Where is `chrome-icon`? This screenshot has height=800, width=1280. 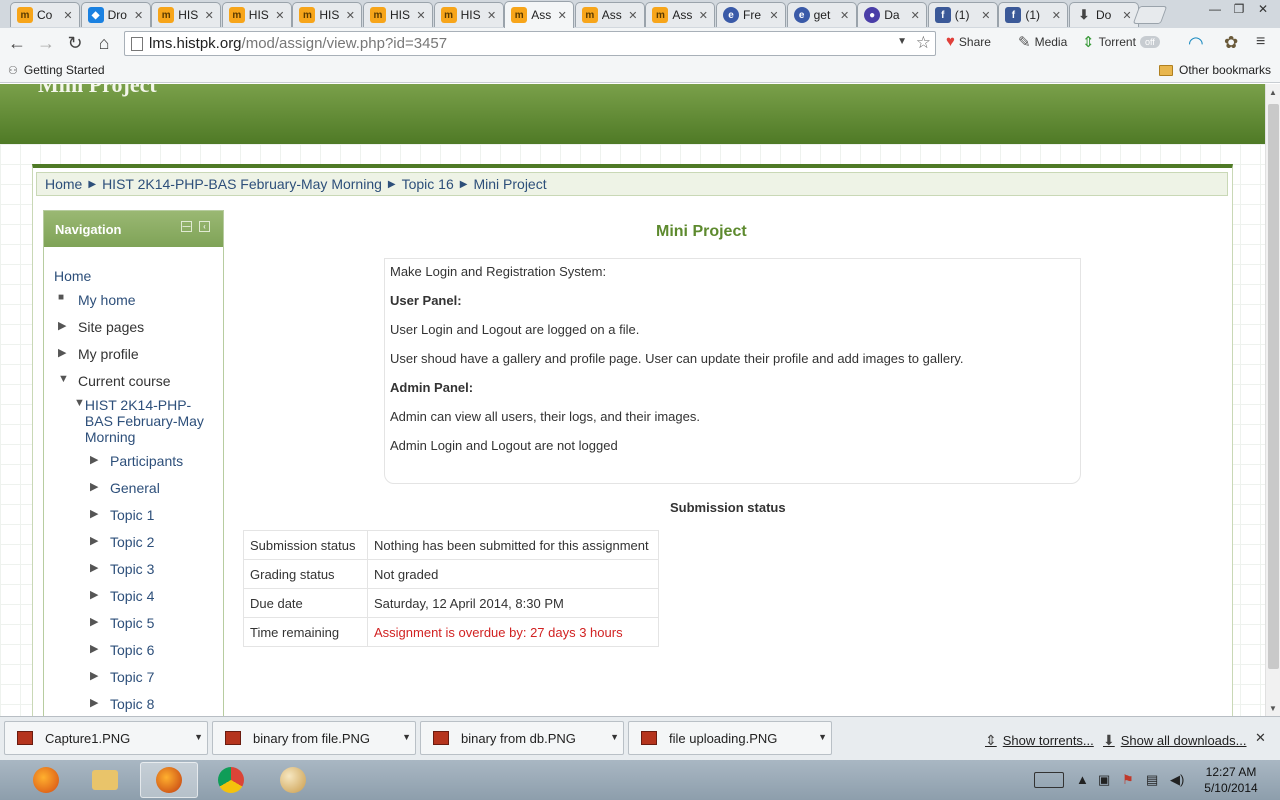 chrome-icon is located at coordinates (231, 780).